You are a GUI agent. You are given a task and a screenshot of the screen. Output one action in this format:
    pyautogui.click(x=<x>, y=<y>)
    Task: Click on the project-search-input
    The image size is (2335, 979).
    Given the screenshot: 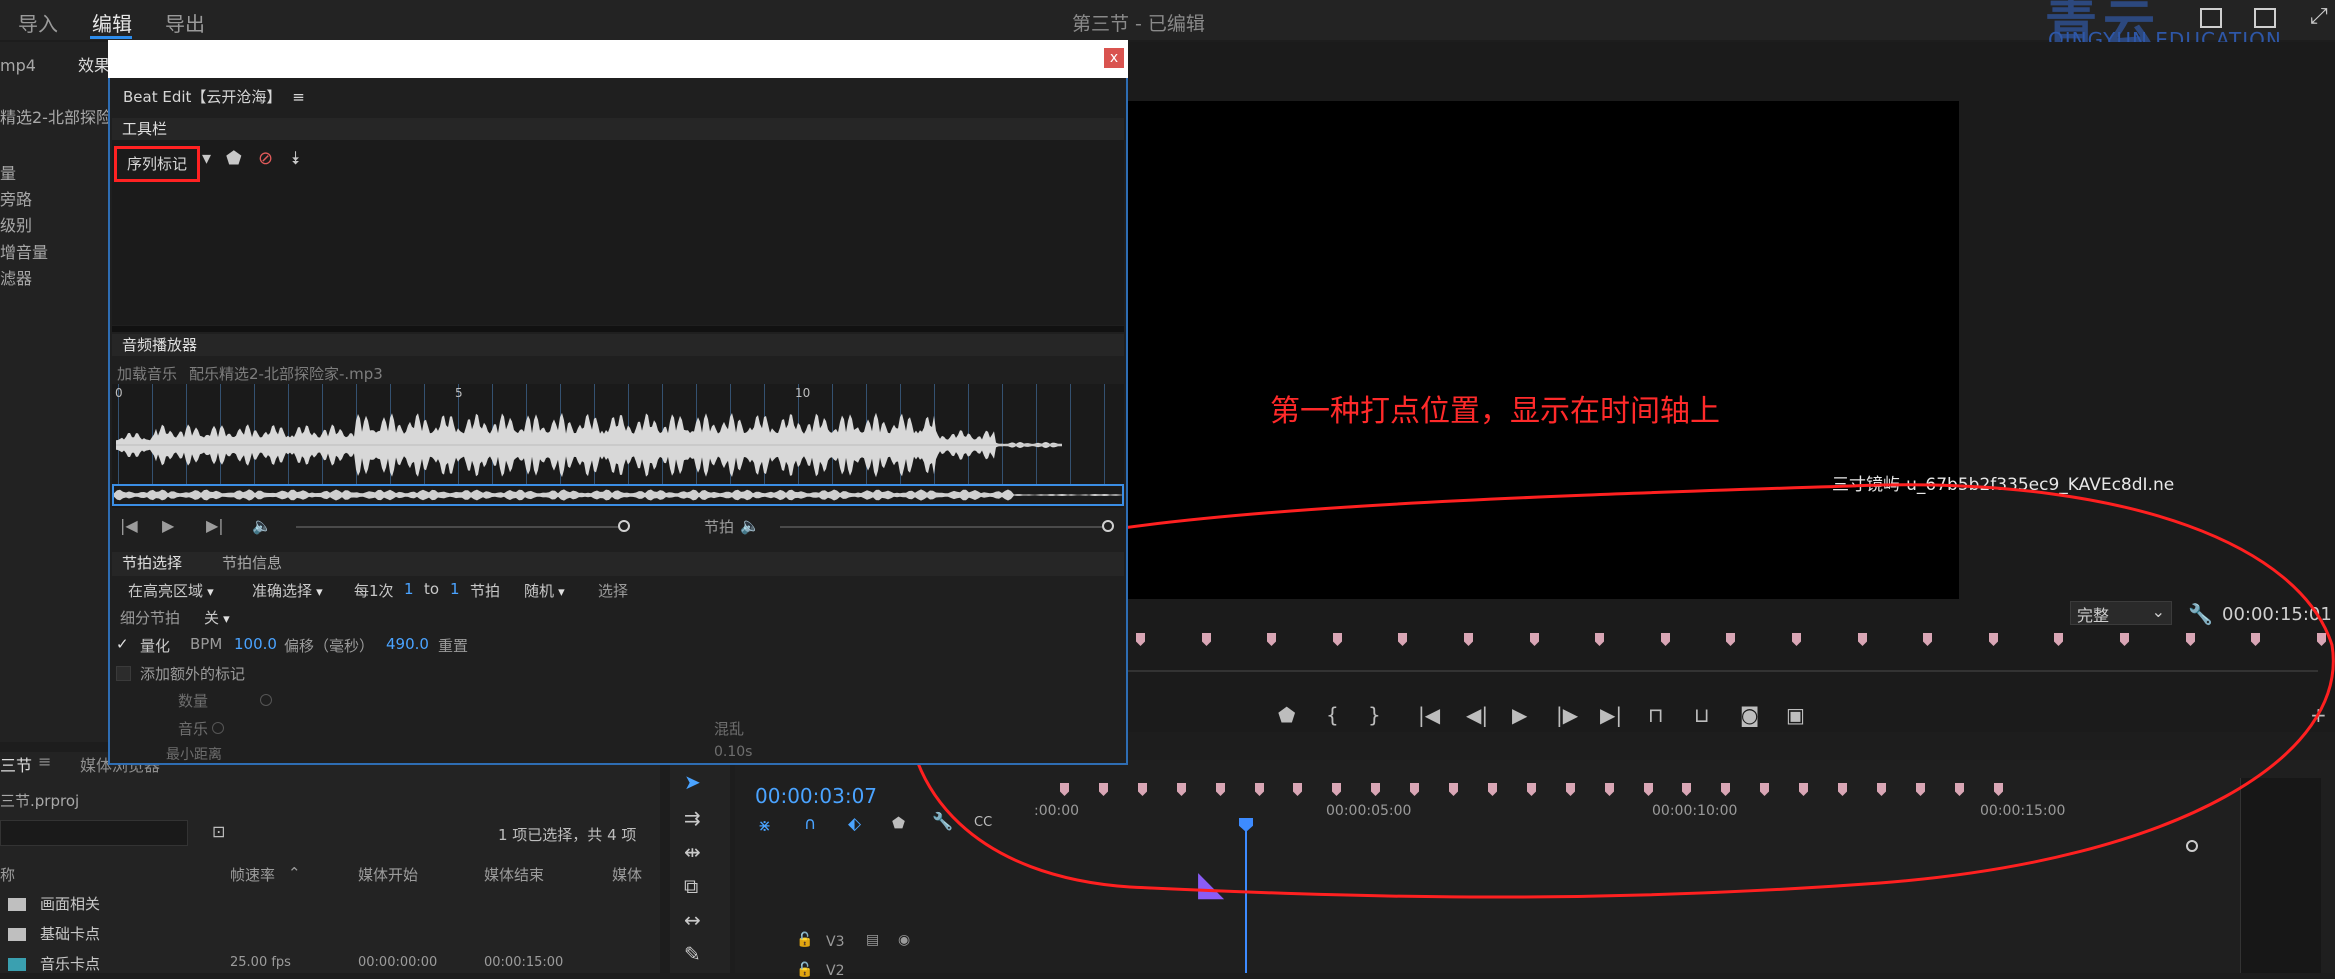 What is the action you would take?
    pyautogui.click(x=94, y=833)
    